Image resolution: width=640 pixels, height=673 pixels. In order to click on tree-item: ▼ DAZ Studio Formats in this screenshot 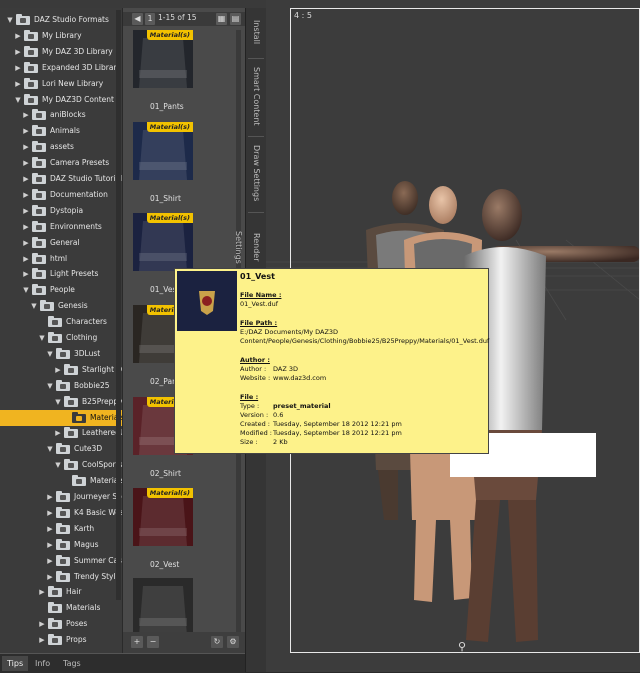, I will do `click(61, 20)`.